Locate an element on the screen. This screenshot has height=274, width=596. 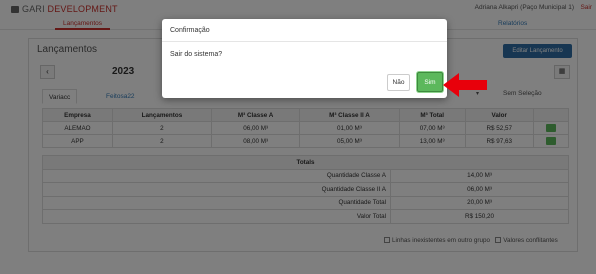
no-button: Não is located at coordinates (398, 82).